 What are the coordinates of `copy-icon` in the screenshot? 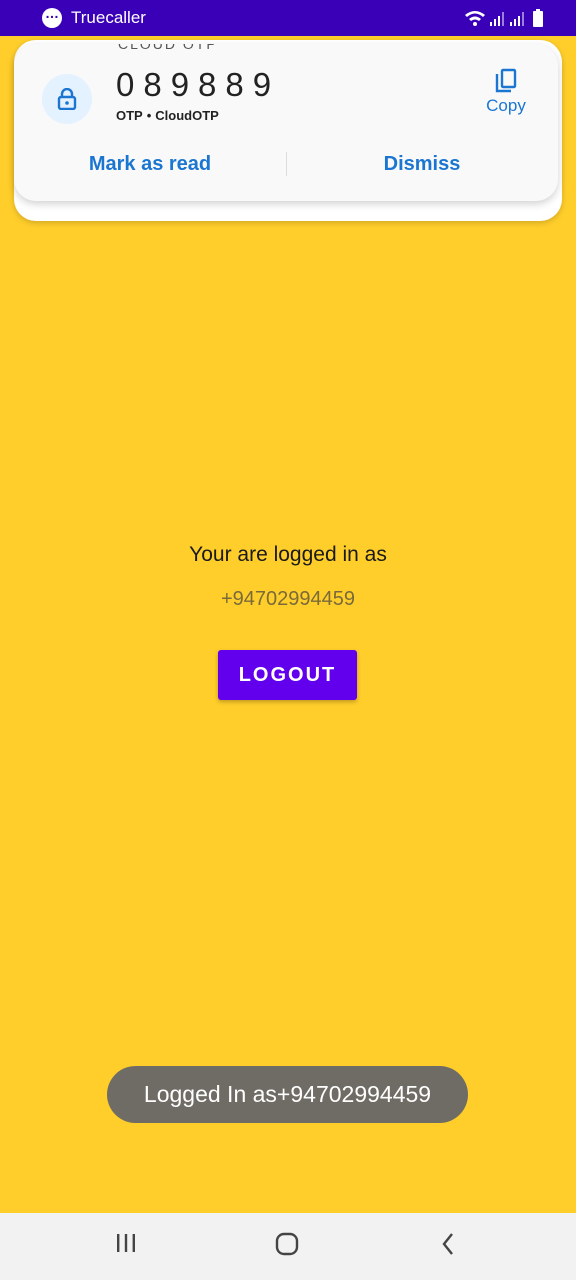 It's located at (506, 80).